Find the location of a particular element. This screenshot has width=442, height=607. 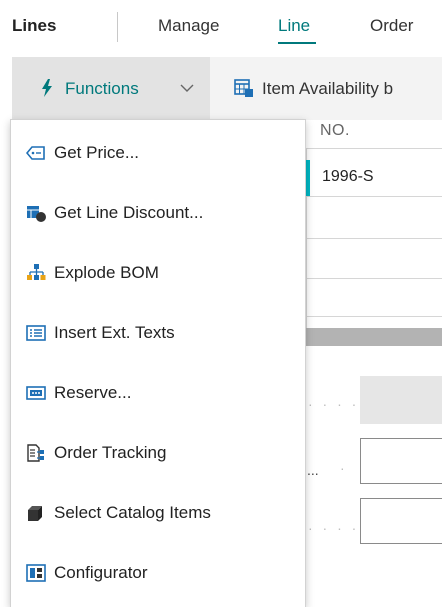

field-dots: · is located at coordinates (344, 468).